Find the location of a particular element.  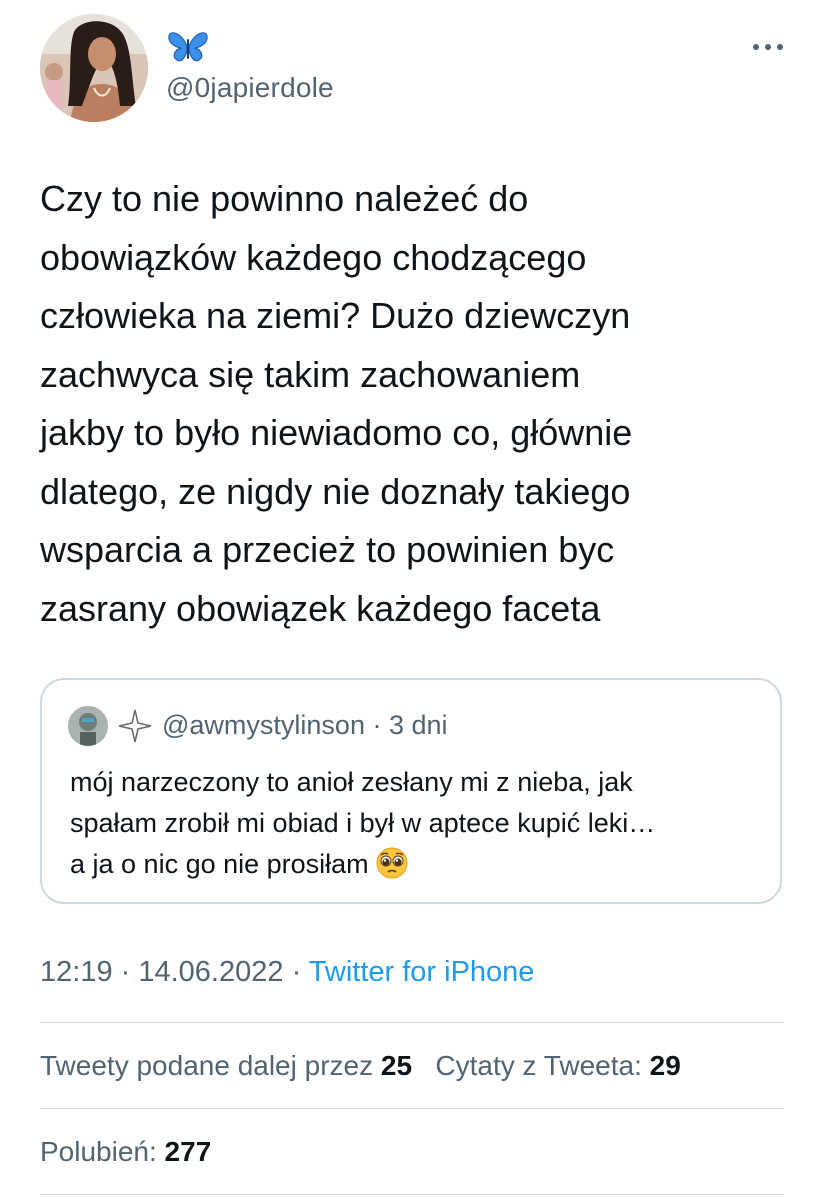

likes-stat: Polubień: 277 is located at coordinates (125, 1151).